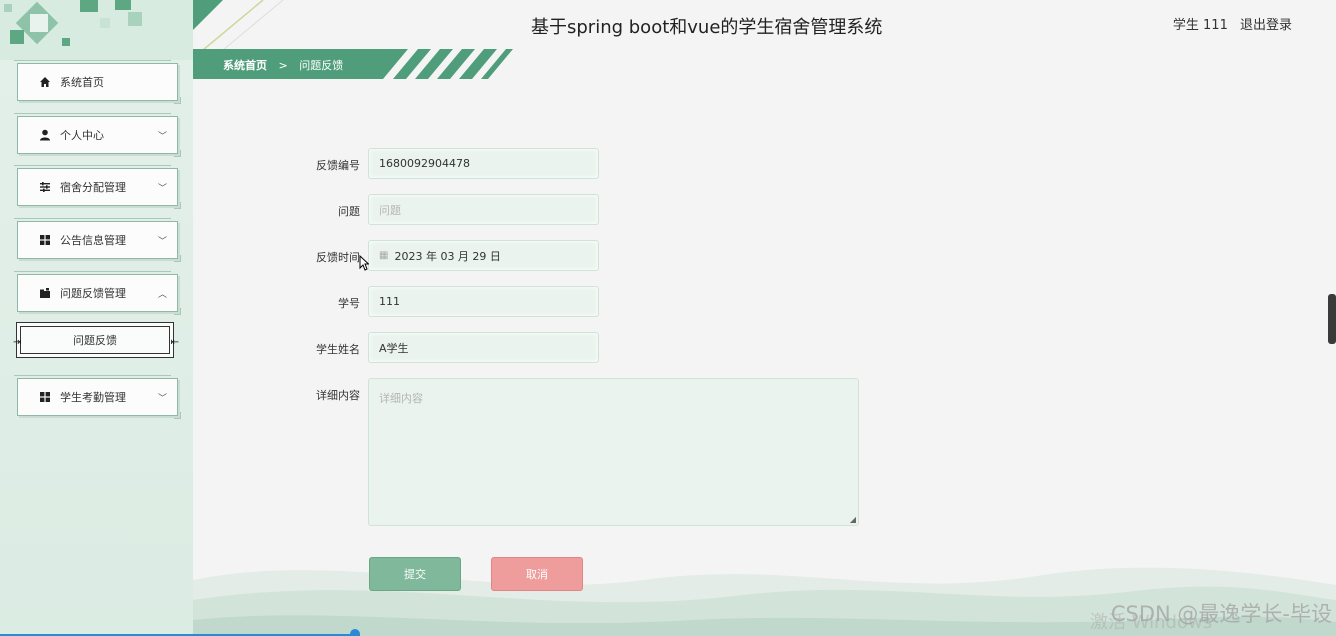 The image size is (1336, 636). Describe the element at coordinates (1232, 23) in the screenshot. I see `user-info: 学生 111 退出登录` at that location.